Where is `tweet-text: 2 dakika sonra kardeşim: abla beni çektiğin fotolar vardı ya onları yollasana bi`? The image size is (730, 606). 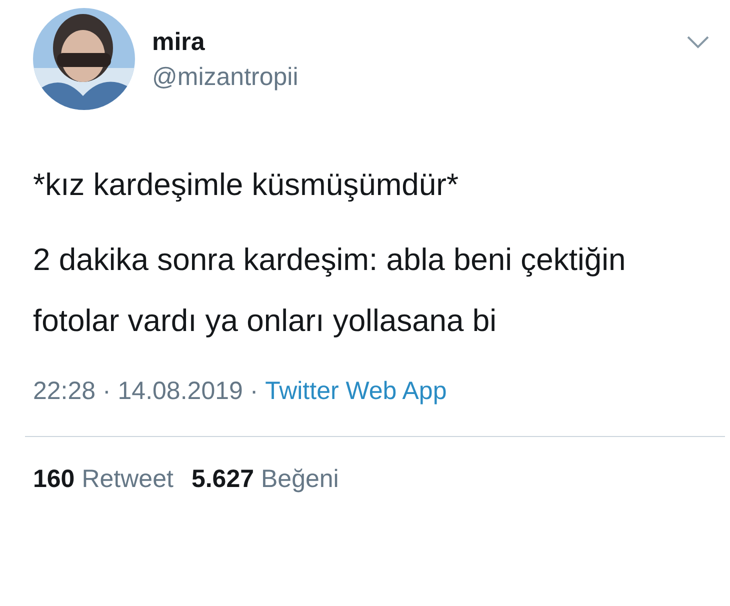 tweet-text: 2 dakika sonra kardeşim: abla beni çektiğin fotolar vardı ya onları yollasana bi is located at coordinates (330, 290).